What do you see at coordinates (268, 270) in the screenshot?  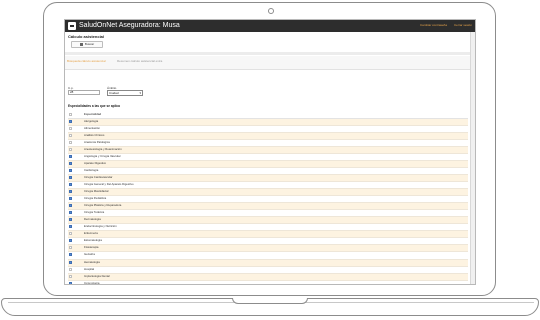 I see `table-row: Hospital` at bounding box center [268, 270].